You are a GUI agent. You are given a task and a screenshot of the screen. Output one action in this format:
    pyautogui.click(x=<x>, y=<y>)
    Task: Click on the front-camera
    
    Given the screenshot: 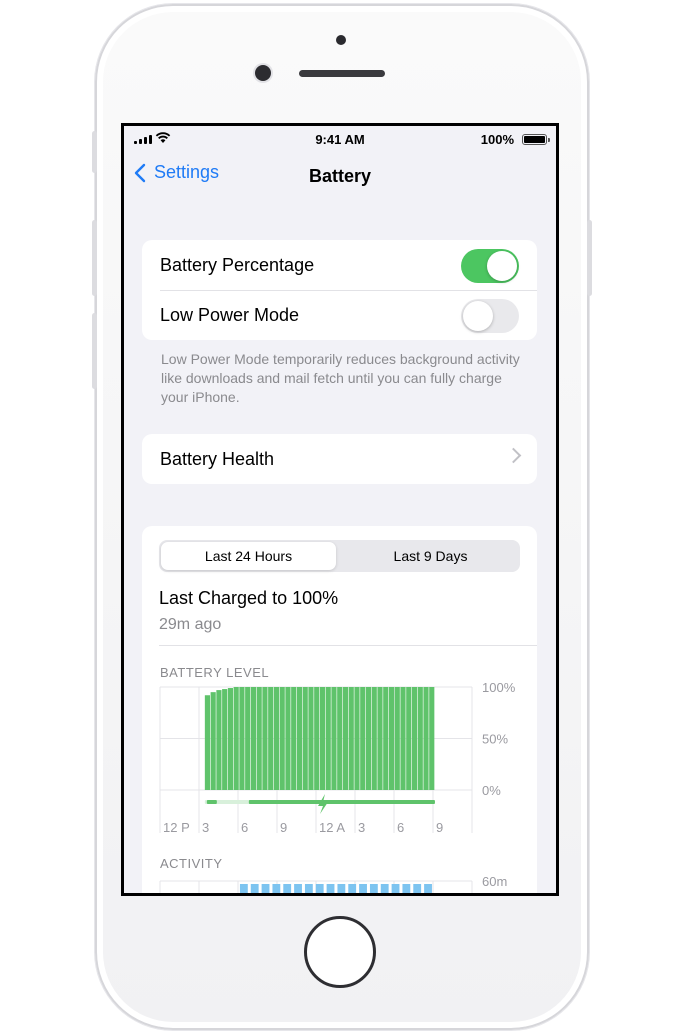 What is the action you would take?
    pyautogui.click(x=263, y=73)
    